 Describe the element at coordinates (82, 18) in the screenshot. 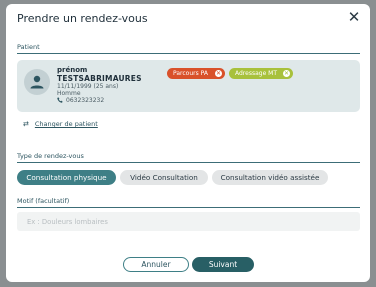

I see `modal-title: Prendre un rendez-vous` at that location.